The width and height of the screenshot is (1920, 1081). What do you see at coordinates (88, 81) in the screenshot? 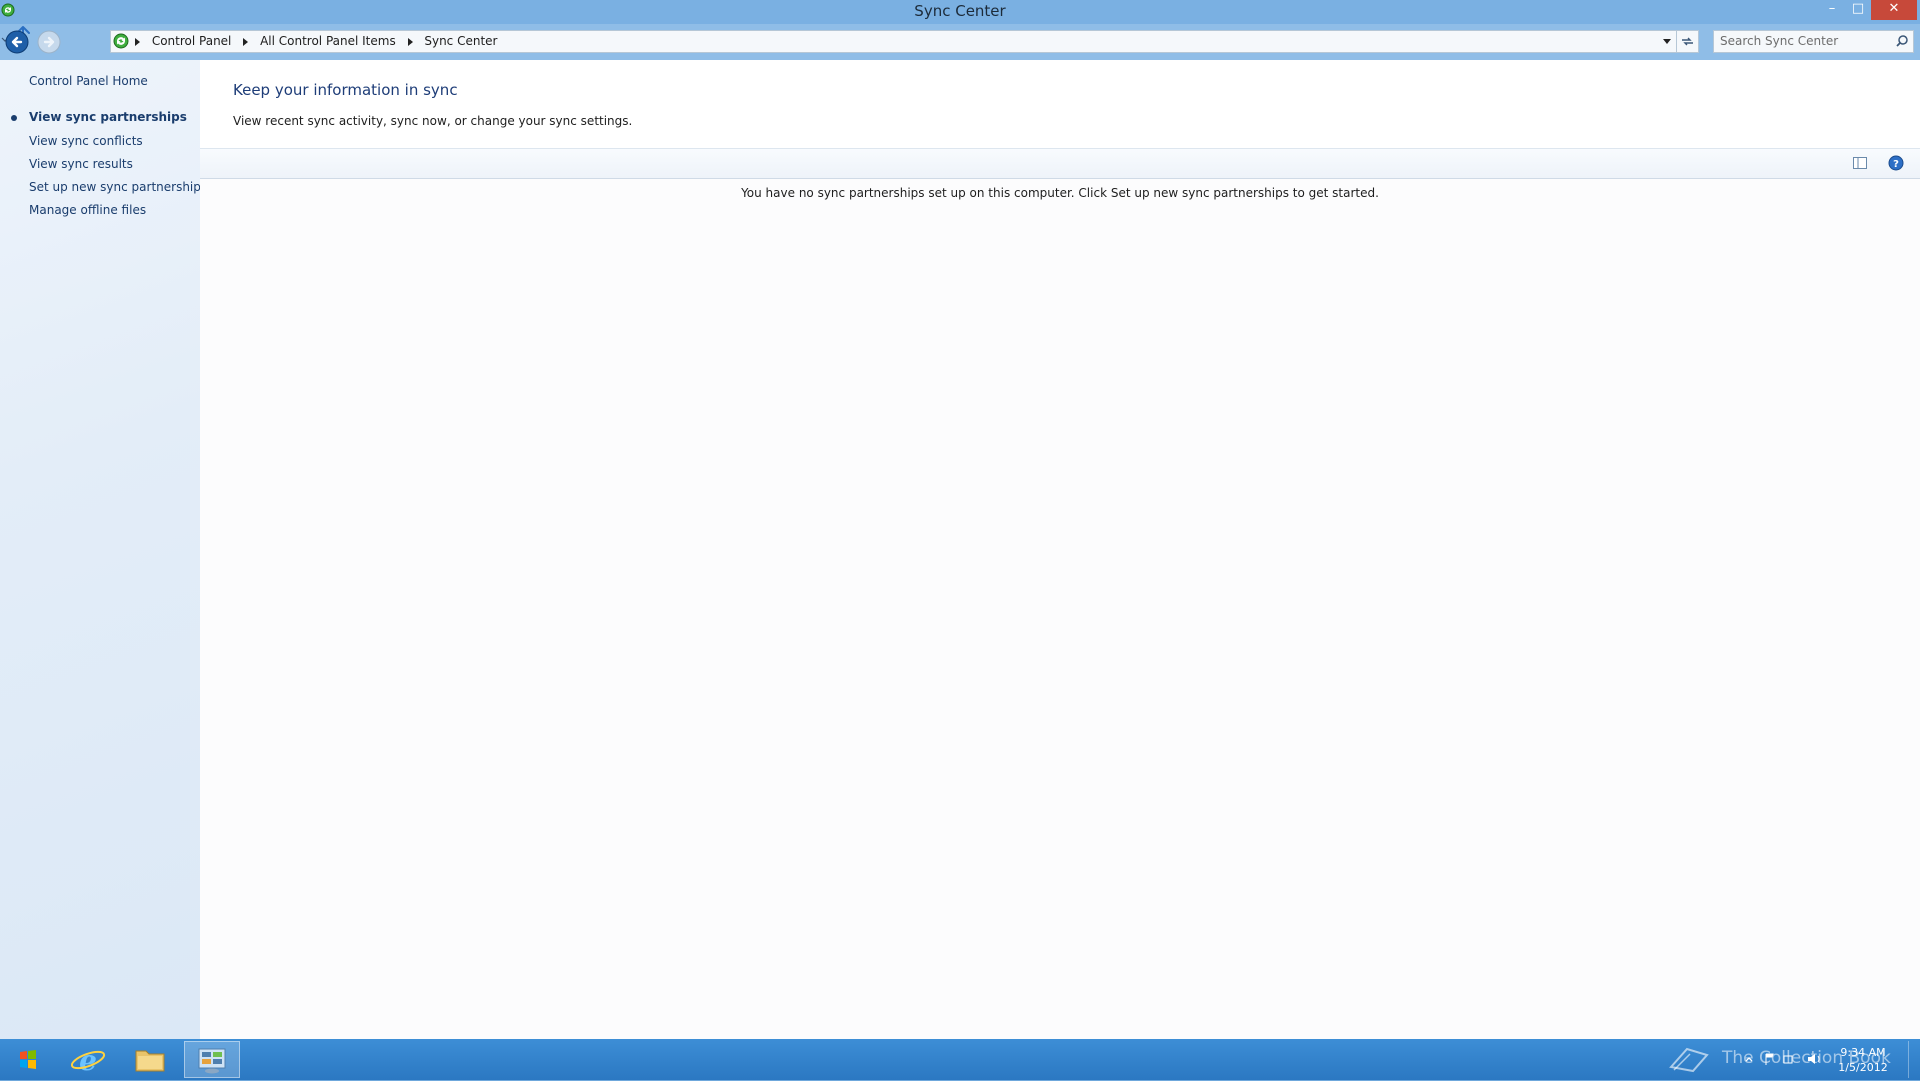
I see `control-panel-home-link: Control Panel Home` at bounding box center [88, 81].